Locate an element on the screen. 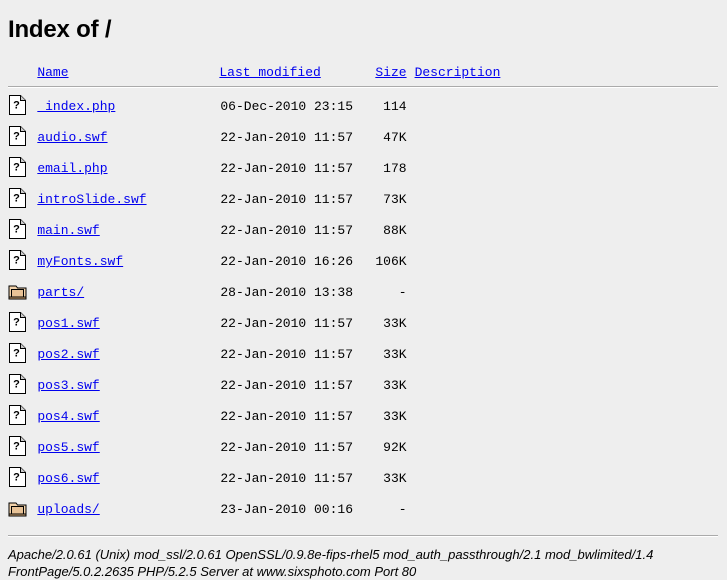  row-size-cell: 92K is located at coordinates (395, 447).